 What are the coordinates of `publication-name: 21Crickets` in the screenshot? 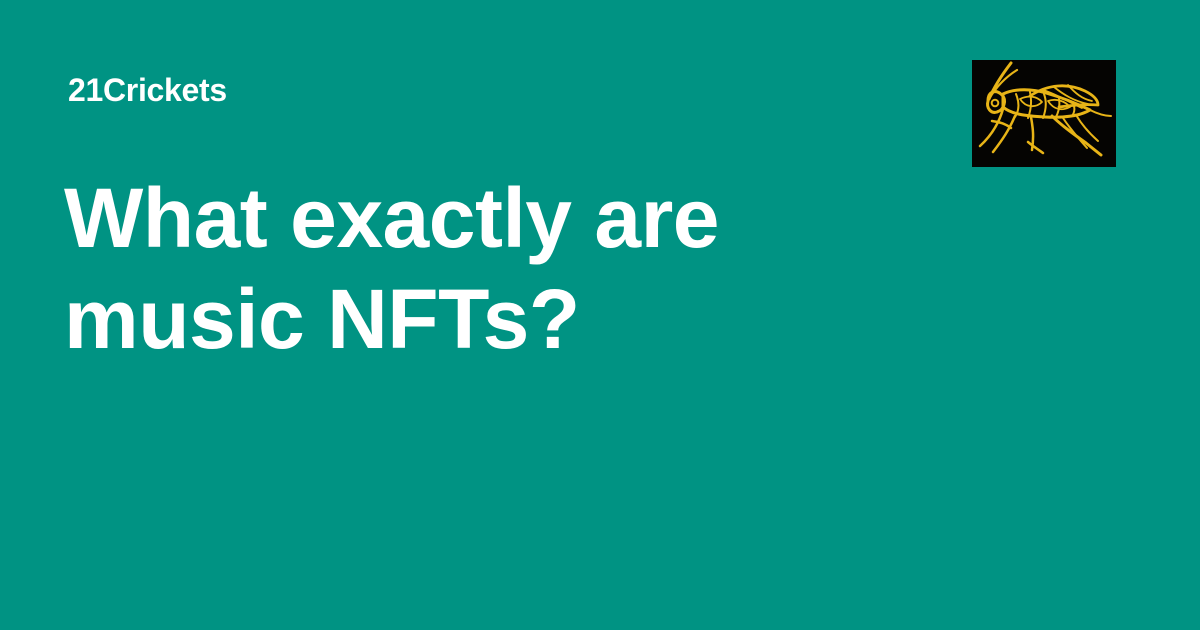 It's located at (147, 90).